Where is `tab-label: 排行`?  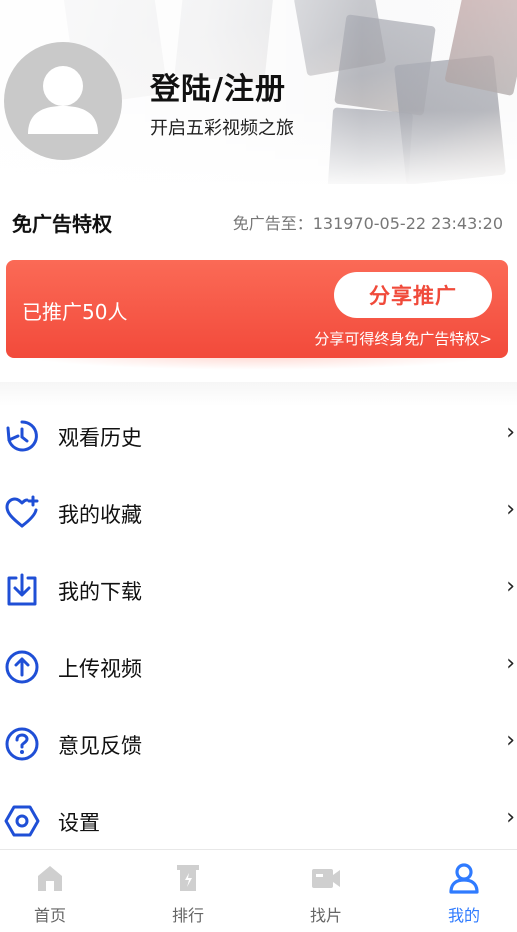 tab-label: 排行 is located at coordinates (187, 915).